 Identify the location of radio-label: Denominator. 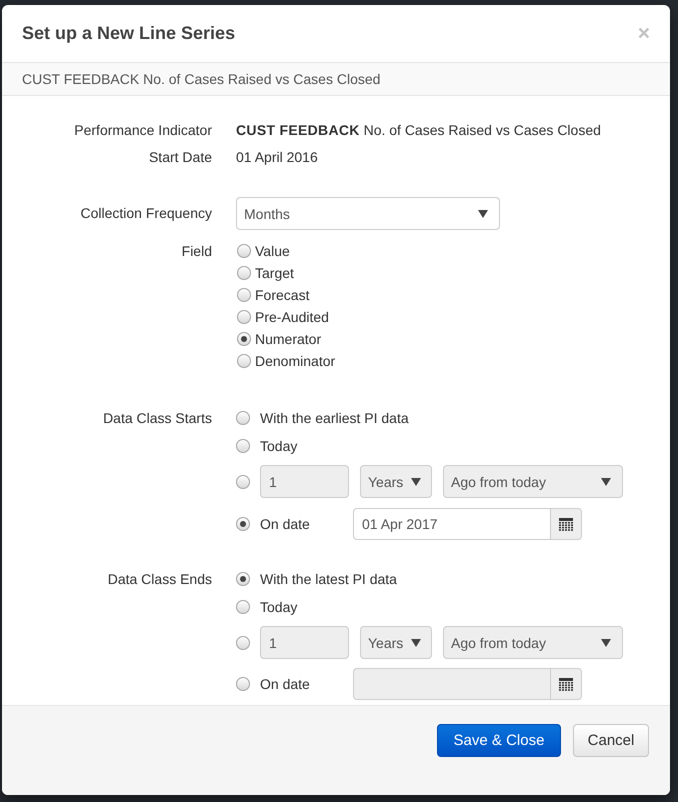
(295, 361).